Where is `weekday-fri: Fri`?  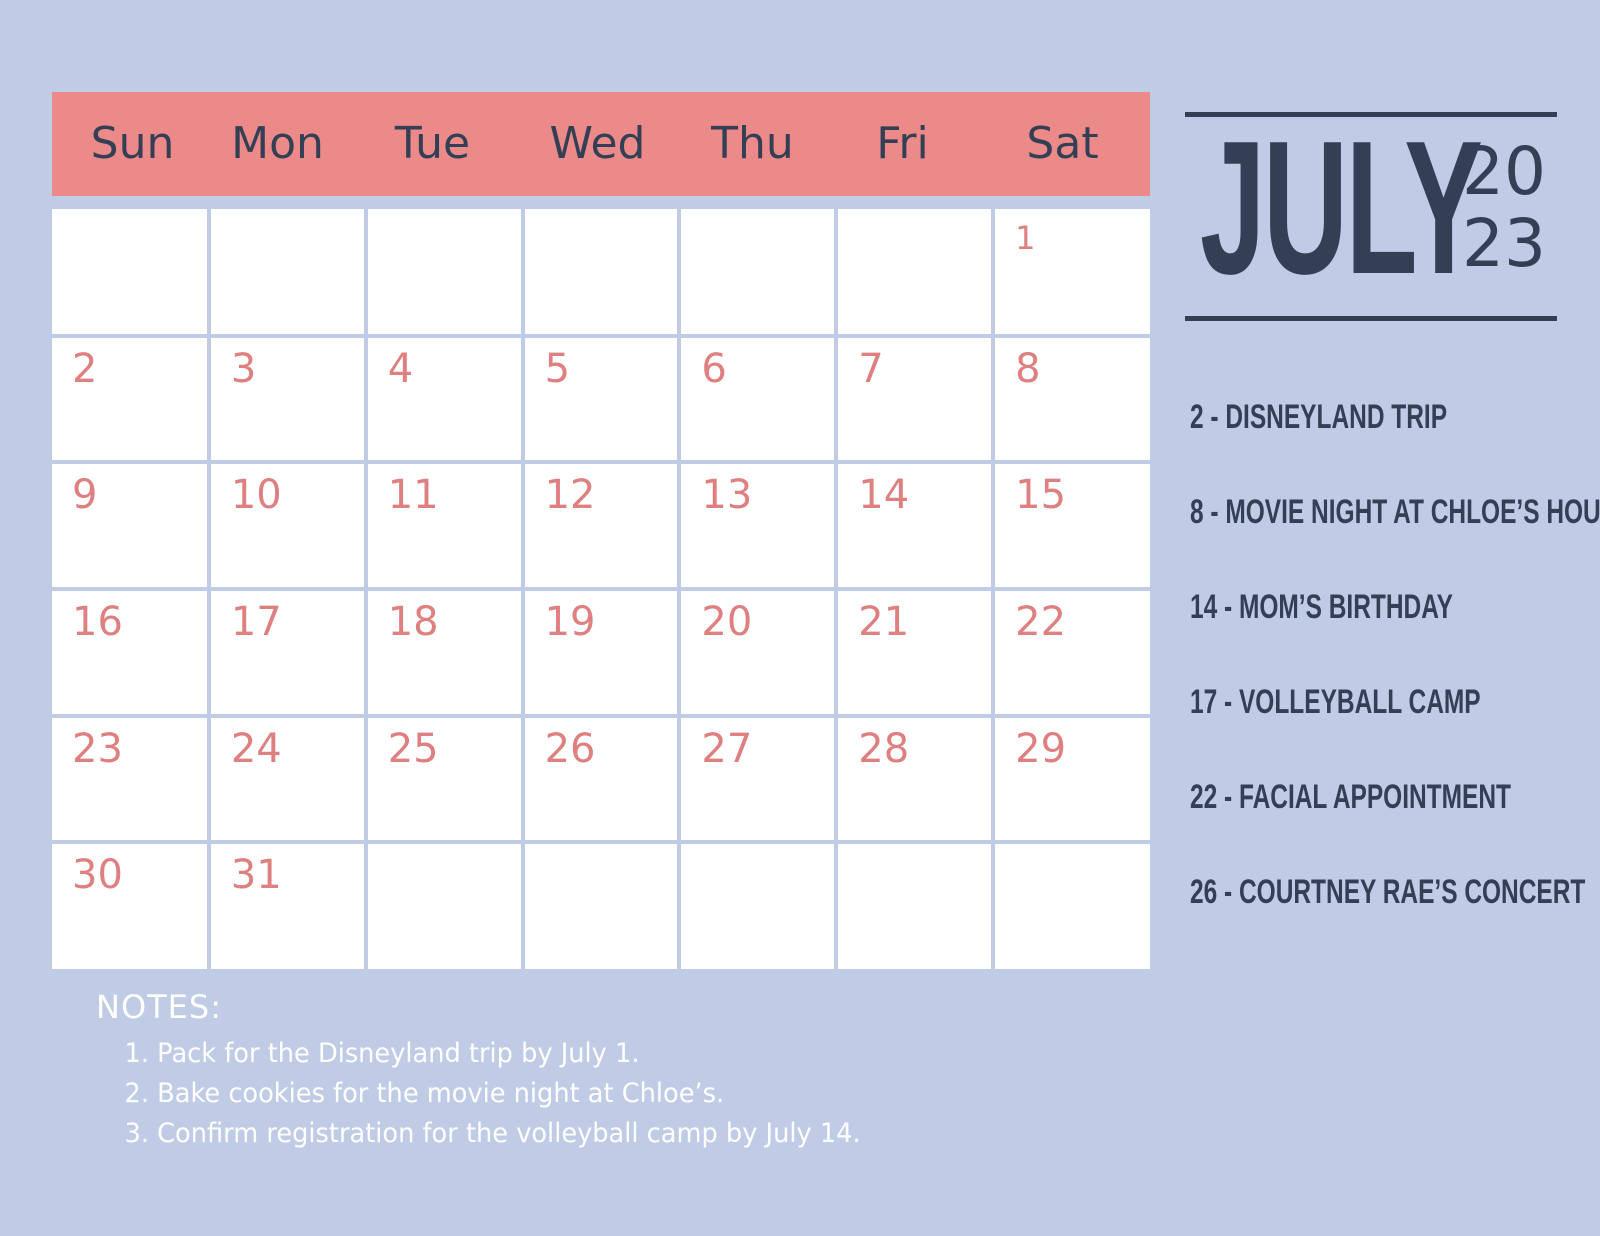
weekday-fri: Fri is located at coordinates (902, 143).